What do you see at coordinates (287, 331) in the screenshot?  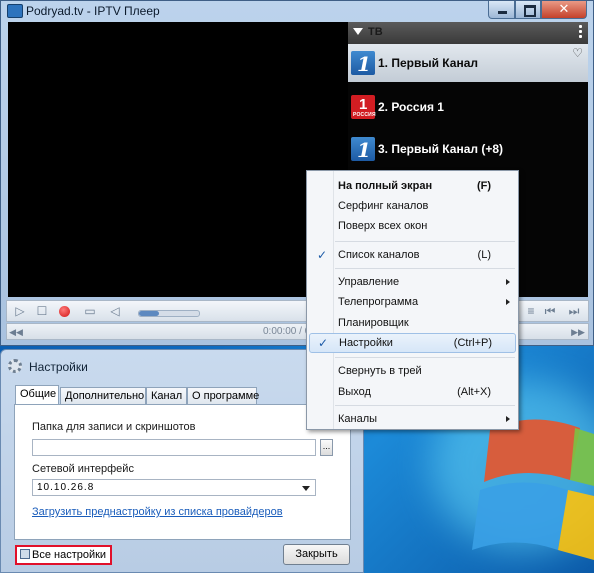 I see `time-readout: 0:00:00 / 0` at bounding box center [287, 331].